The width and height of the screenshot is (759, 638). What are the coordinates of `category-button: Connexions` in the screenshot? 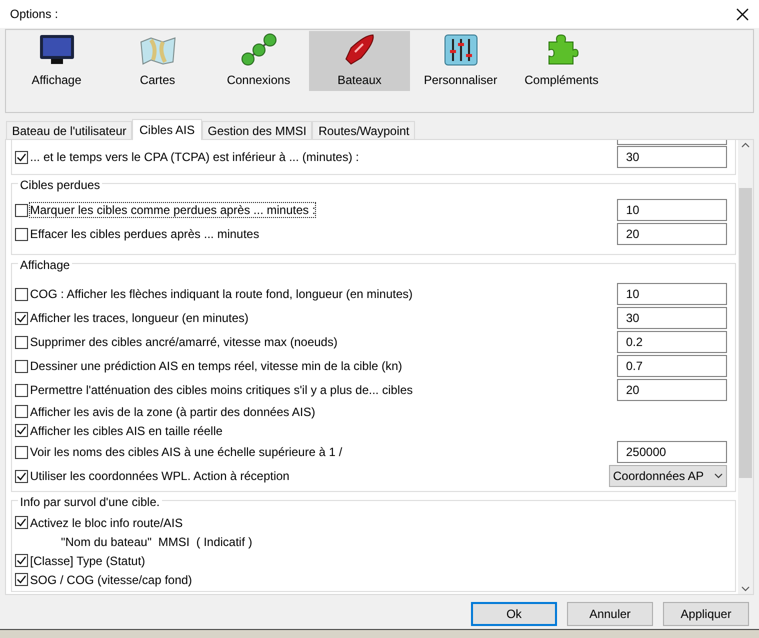 It's located at (258, 61).